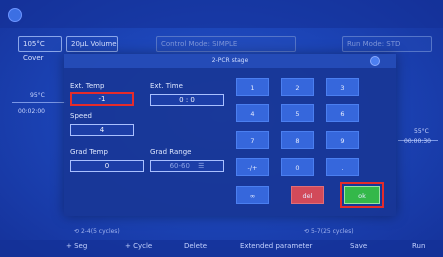 Image resolution: width=443 pixels, height=257 pixels. What do you see at coordinates (102, 99) in the screenshot?
I see `ext-temp-field: -1` at bounding box center [102, 99].